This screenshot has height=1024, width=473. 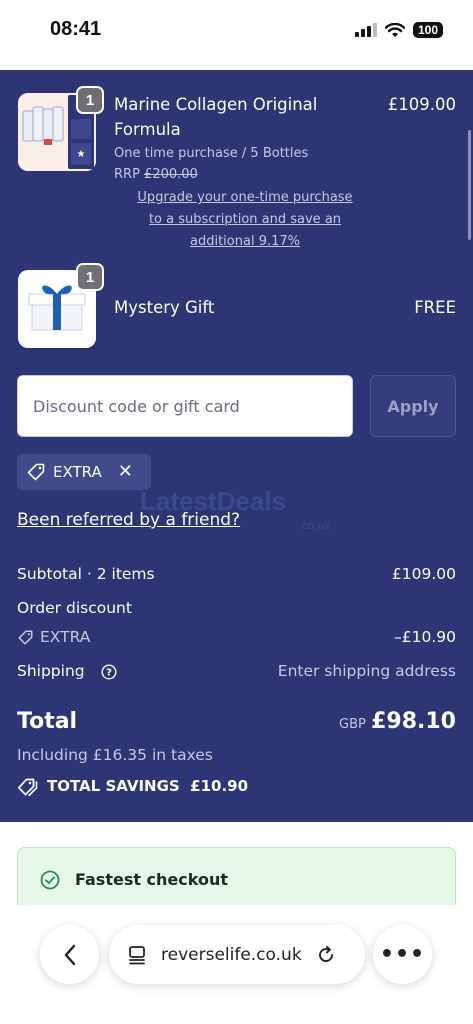 I want to click on browser-toolbar: reverselife.co.uk •••, so click(x=236, y=964).